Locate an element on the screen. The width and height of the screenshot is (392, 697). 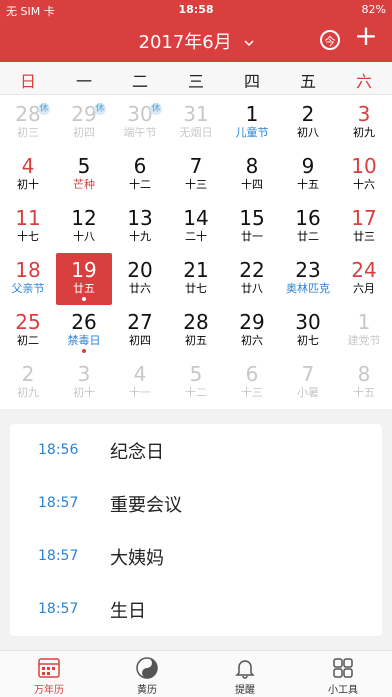
tab-calendar: 万年历 is located at coordinates (49, 674).